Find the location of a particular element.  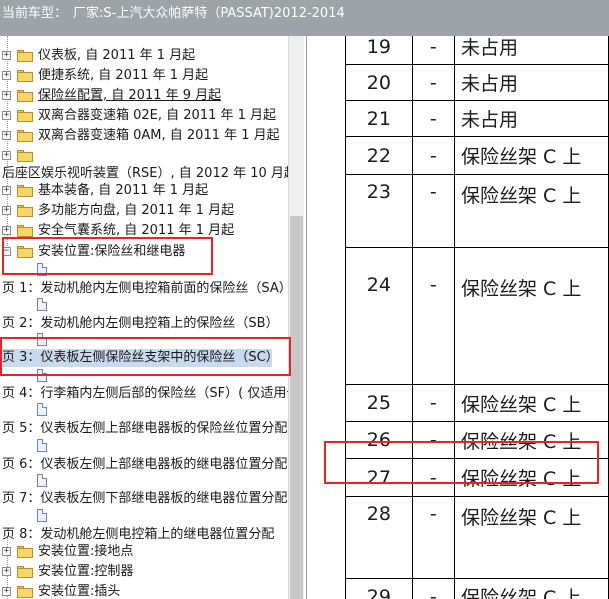

table-row: 20 - 未占用 is located at coordinates (477, 82).